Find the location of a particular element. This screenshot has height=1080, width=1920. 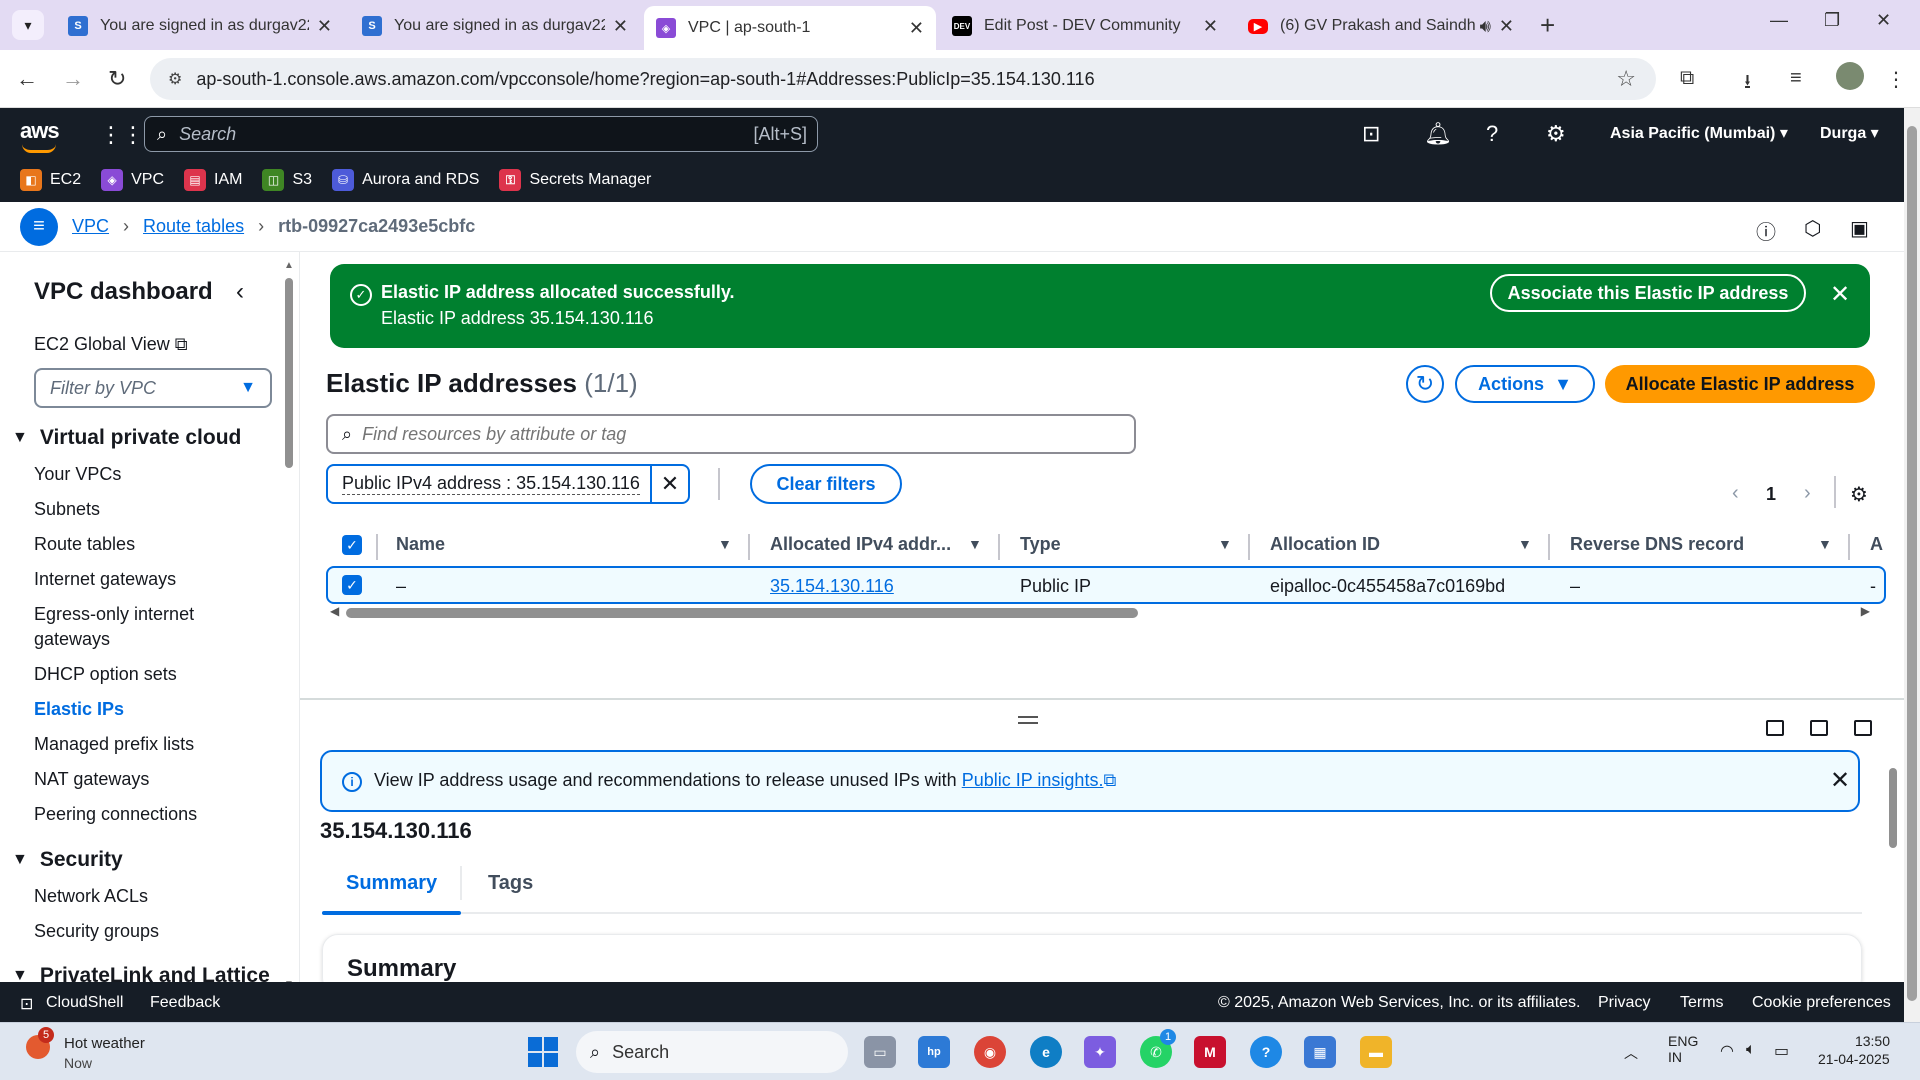

cloudshell-icon: ⊡ is located at coordinates (1371, 134).